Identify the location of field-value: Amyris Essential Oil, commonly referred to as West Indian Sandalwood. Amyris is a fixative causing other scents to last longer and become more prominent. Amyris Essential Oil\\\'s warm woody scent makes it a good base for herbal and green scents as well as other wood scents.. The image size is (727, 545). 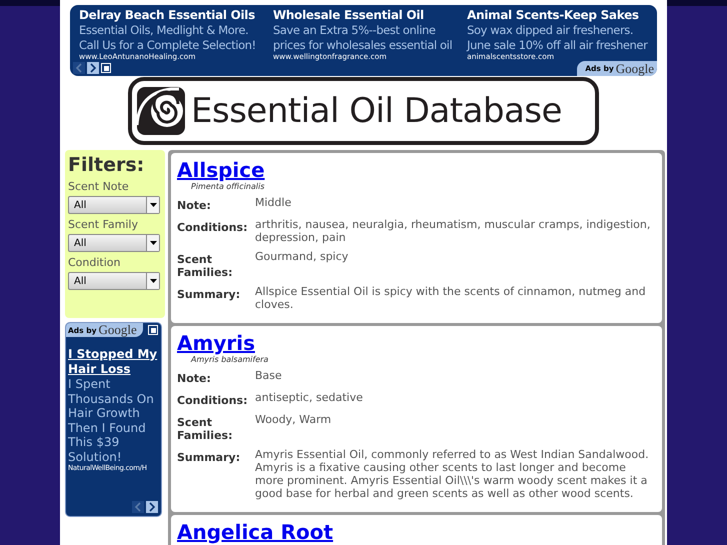
(452, 474).